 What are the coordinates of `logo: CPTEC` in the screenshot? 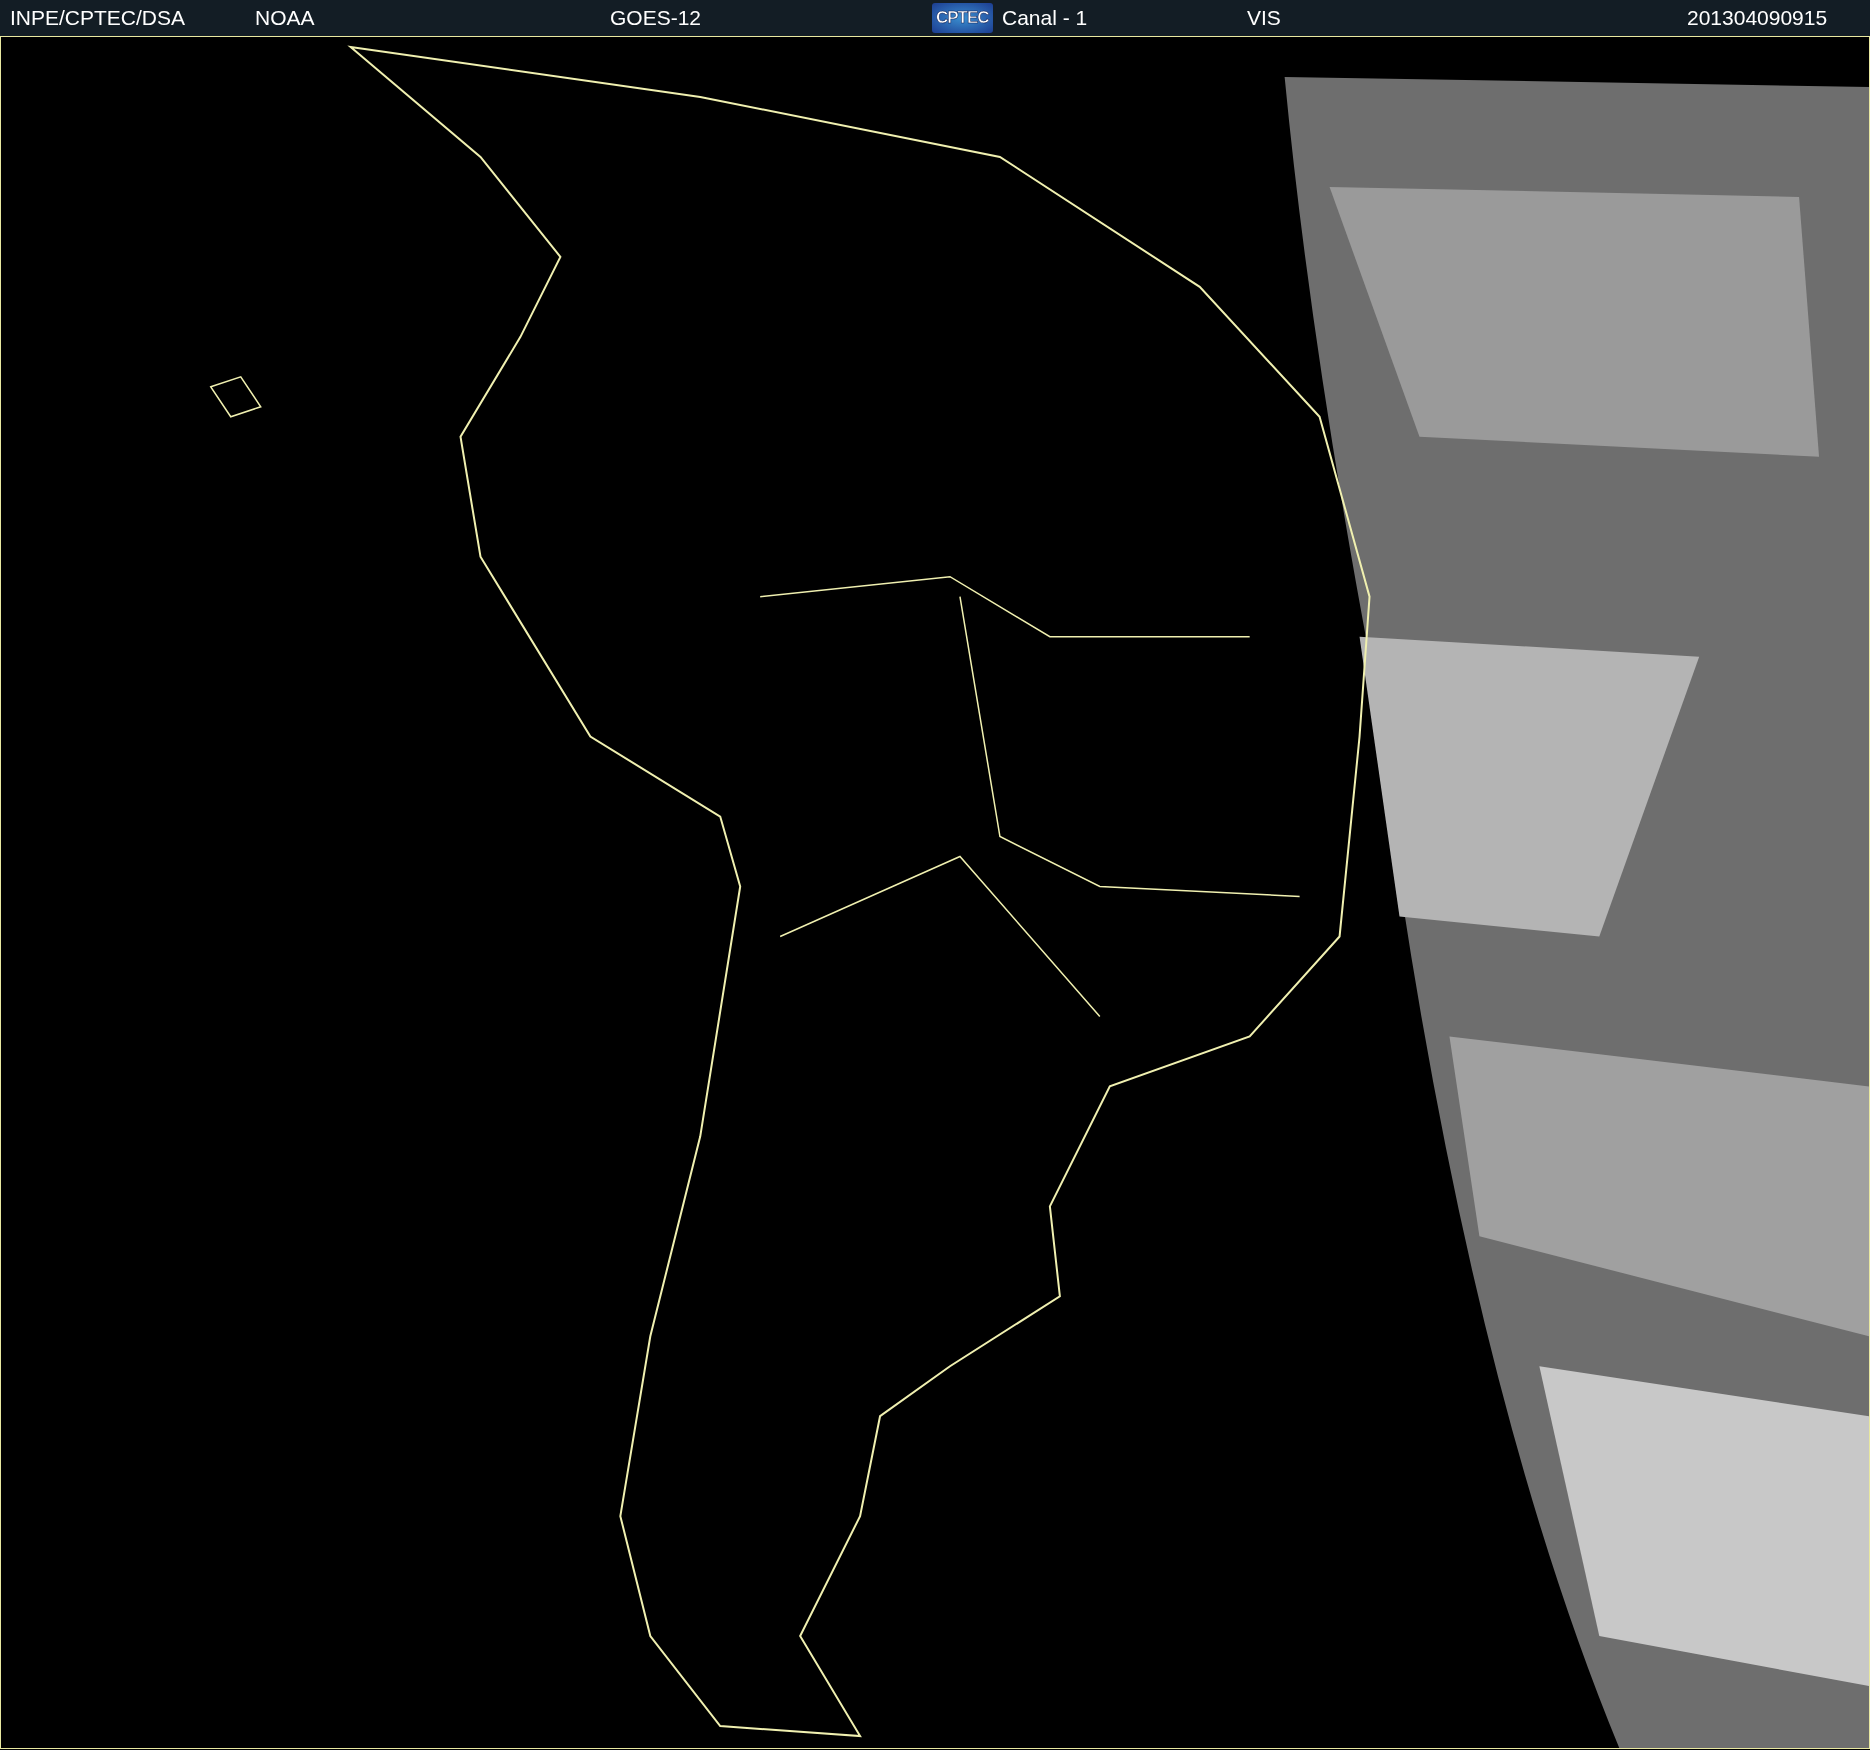 It's located at (962, 18).